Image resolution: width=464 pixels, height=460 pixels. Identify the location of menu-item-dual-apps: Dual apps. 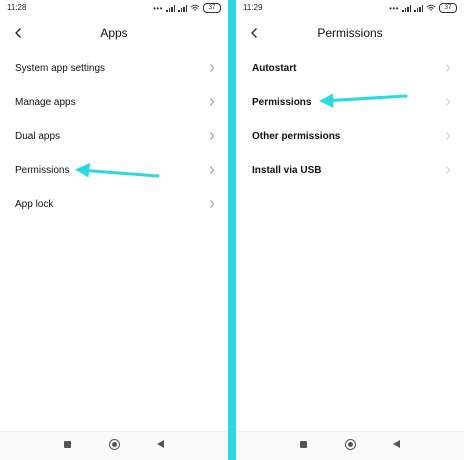
(114, 141).